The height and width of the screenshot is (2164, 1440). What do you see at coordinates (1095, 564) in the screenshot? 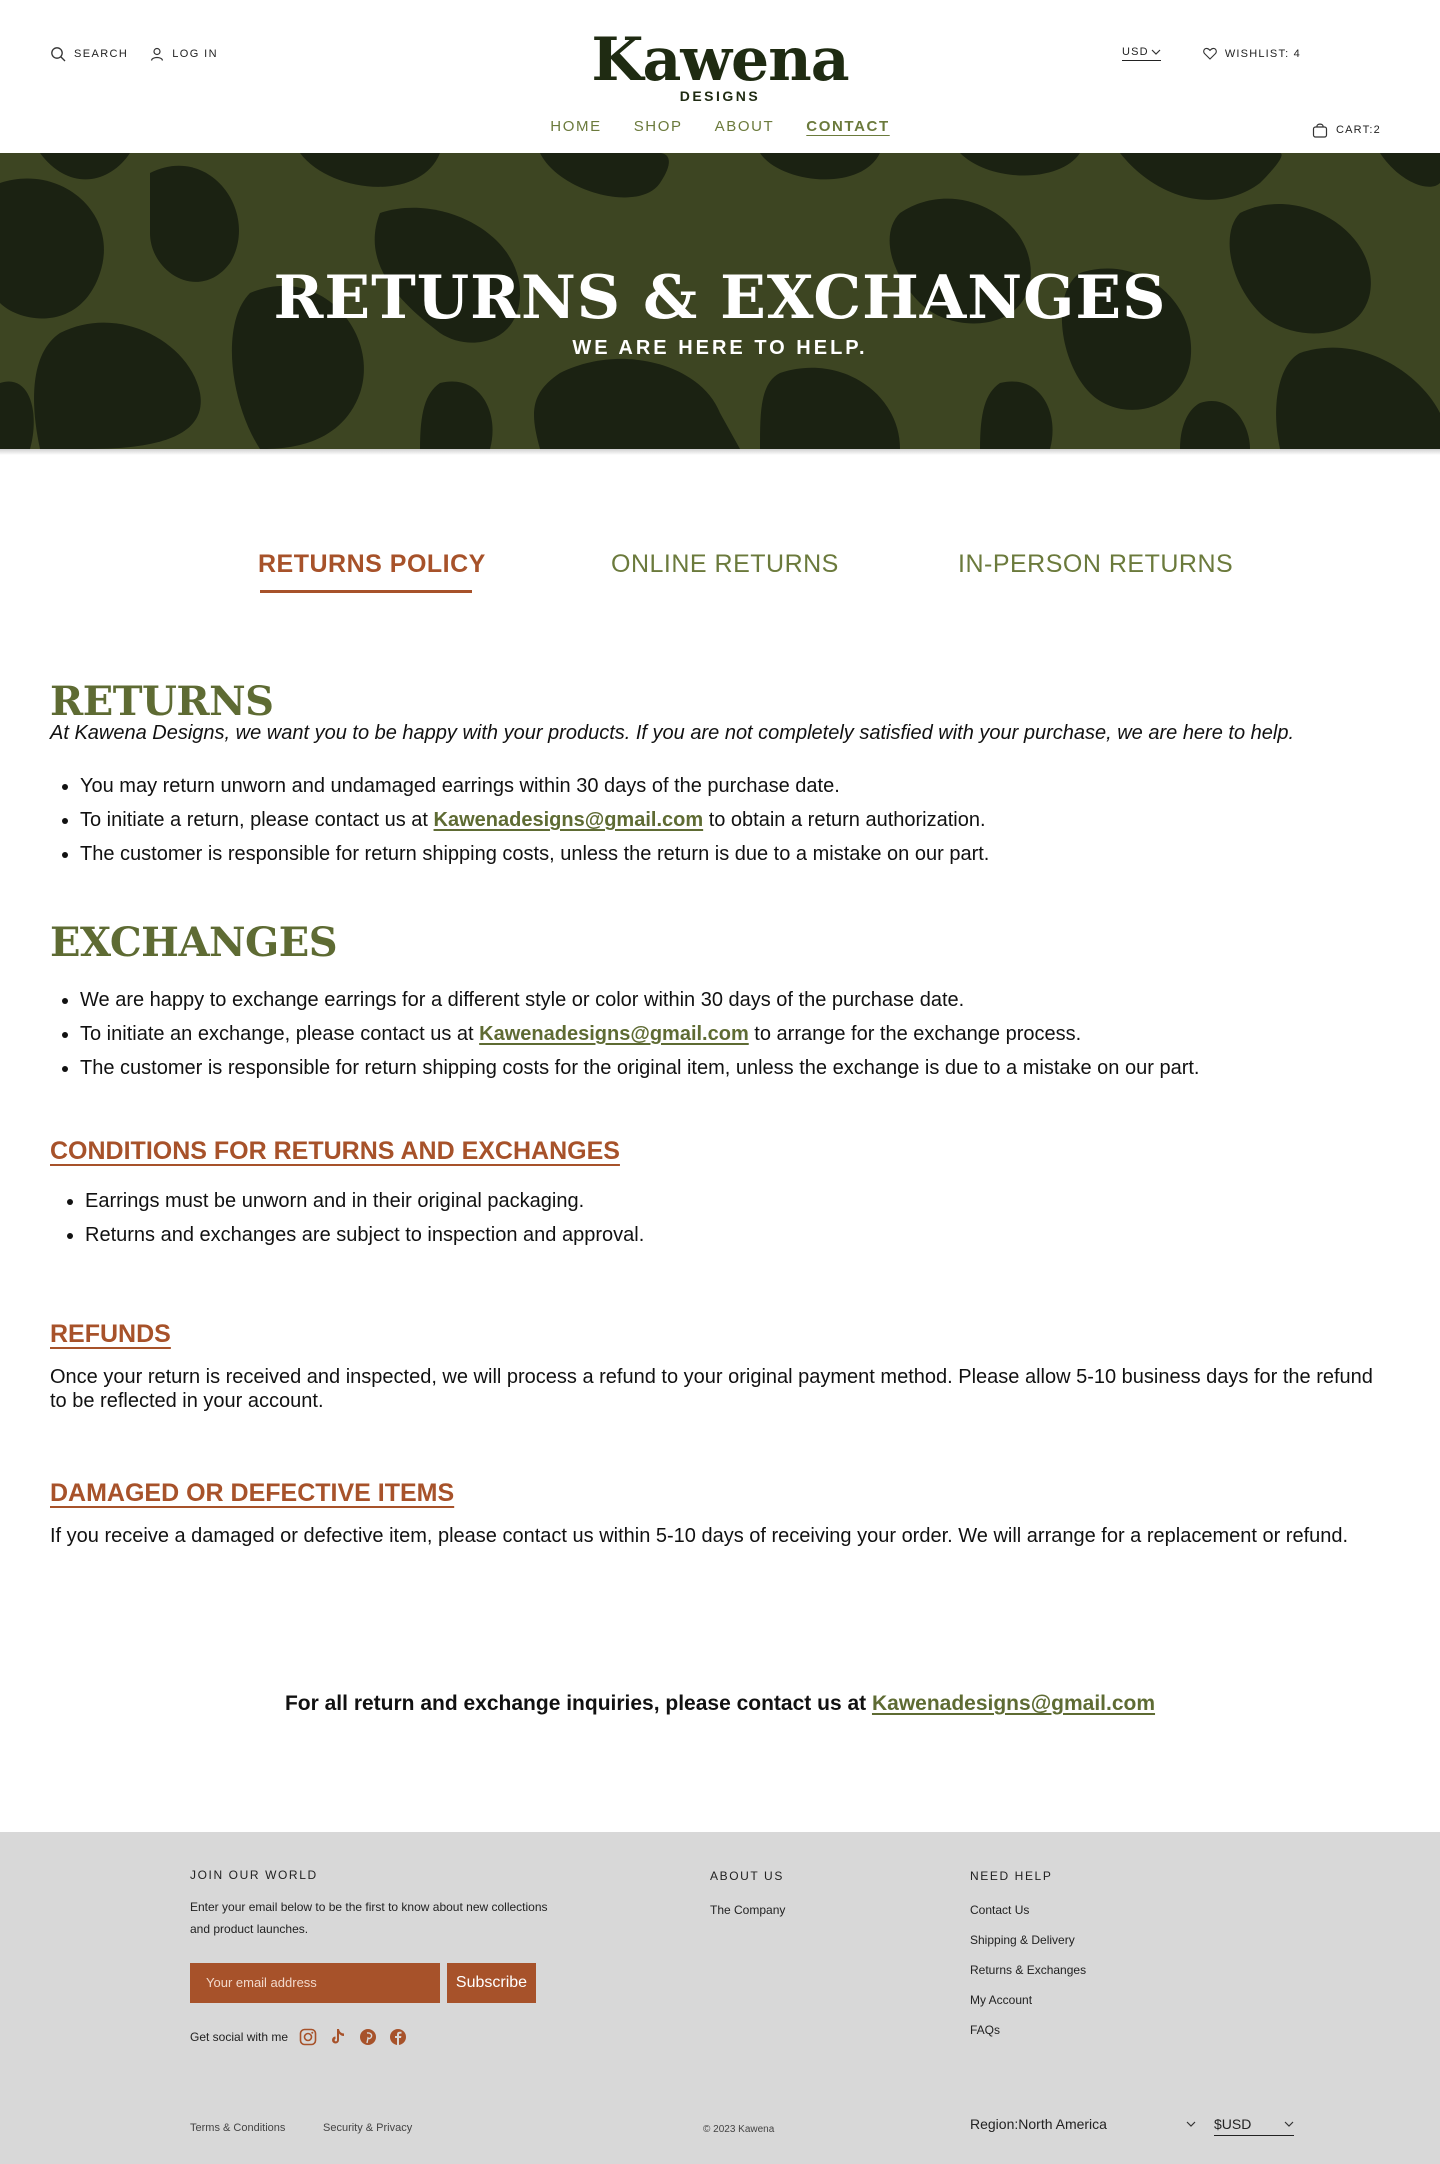
I see `tab-in-person-returns: IN-PERSON RETURNS` at bounding box center [1095, 564].